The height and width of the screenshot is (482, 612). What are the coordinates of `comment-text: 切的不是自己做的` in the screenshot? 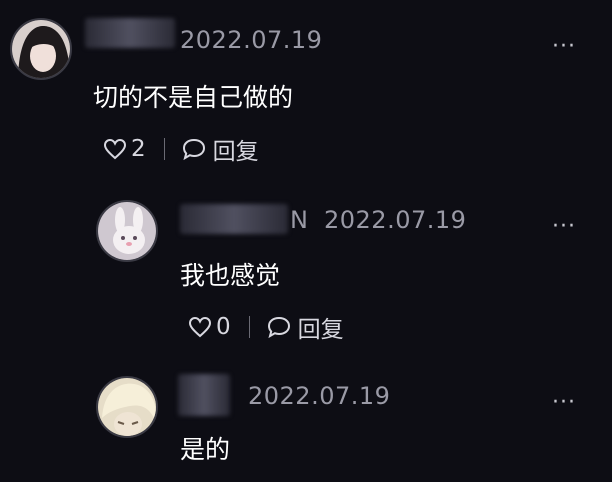 It's located at (193, 97).